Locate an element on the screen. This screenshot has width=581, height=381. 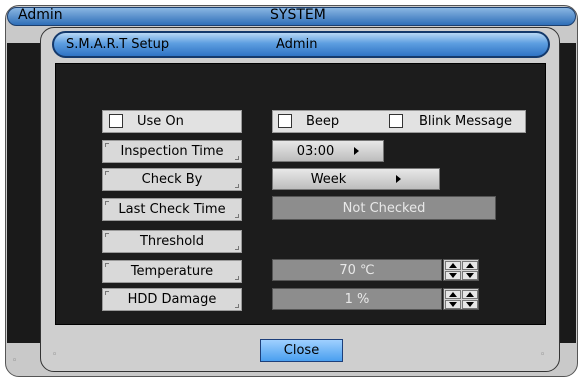
dialog-corner-left-icon: ◦ is located at coordinates (55, 355).